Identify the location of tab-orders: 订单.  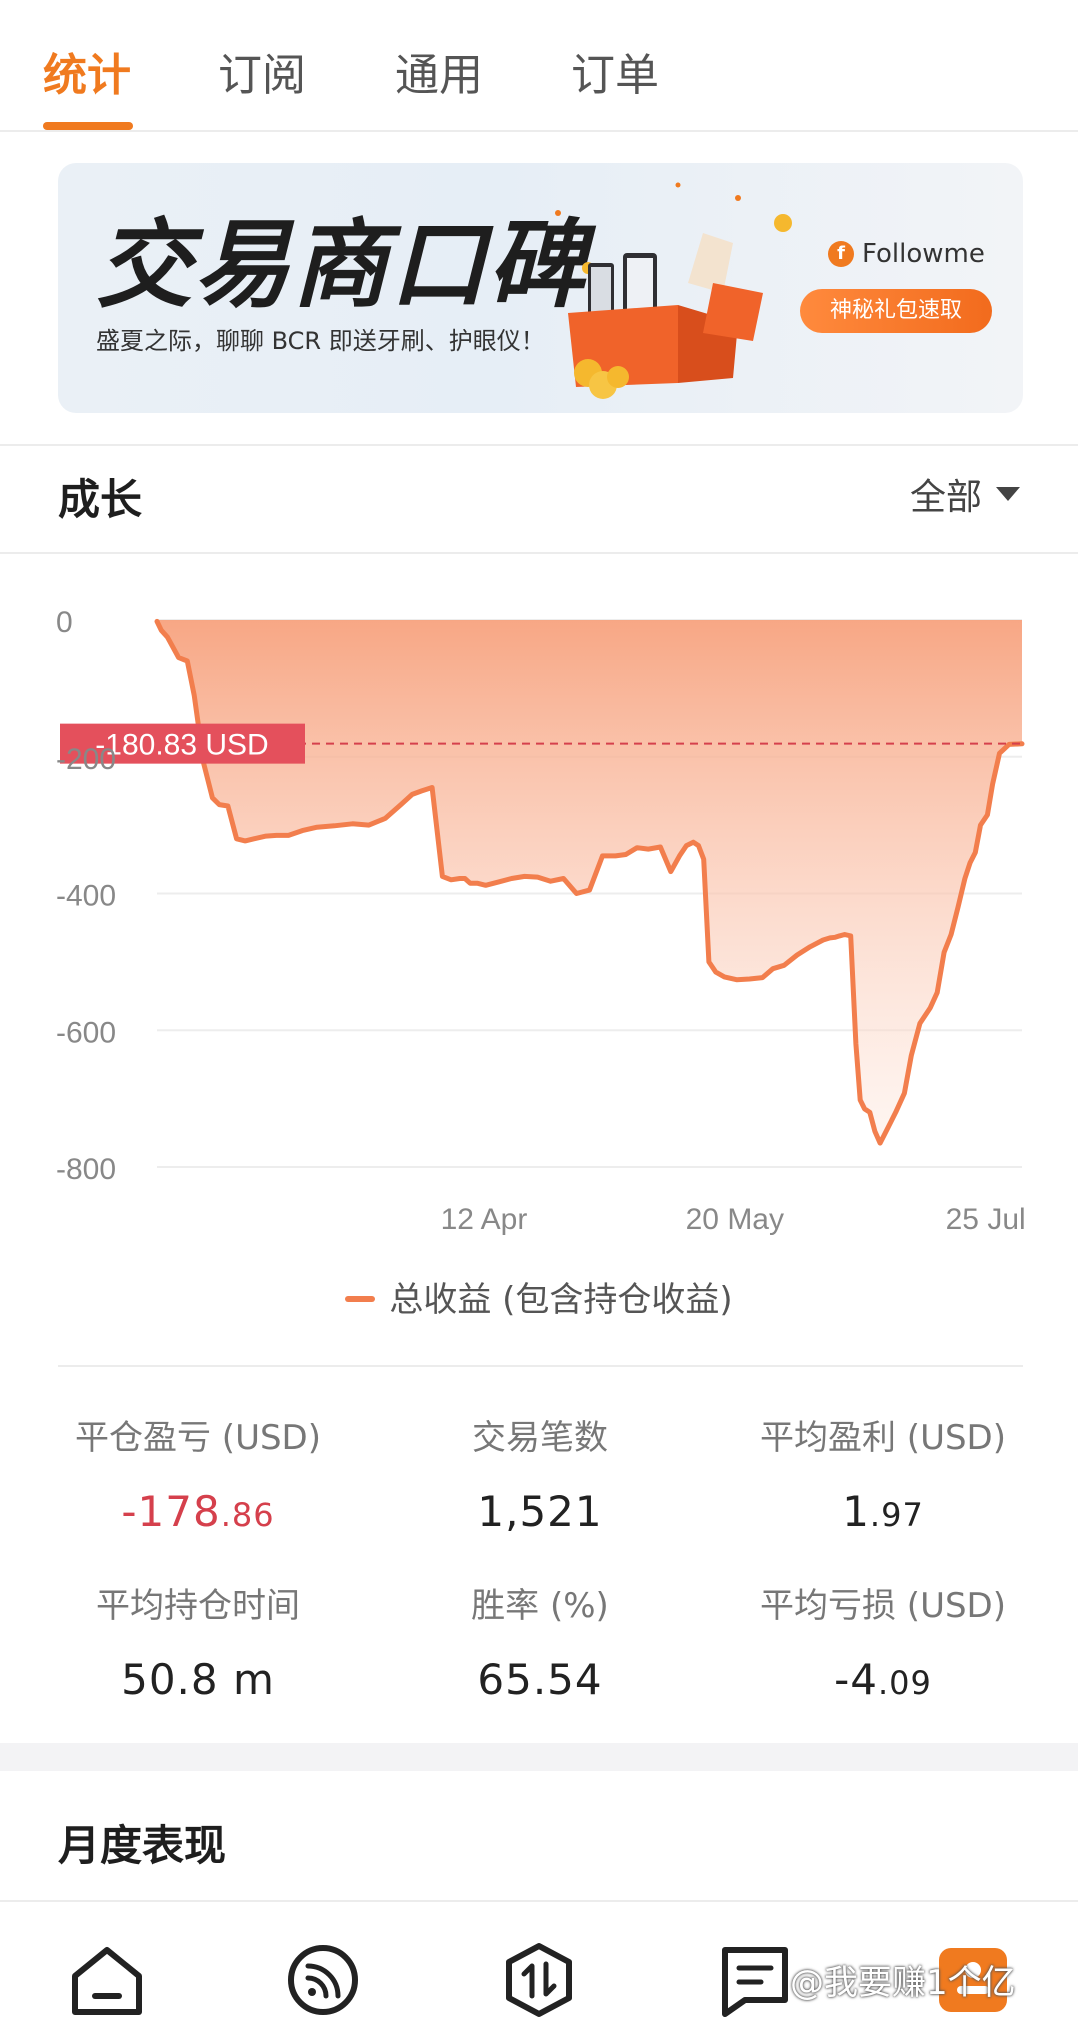
(615, 76).